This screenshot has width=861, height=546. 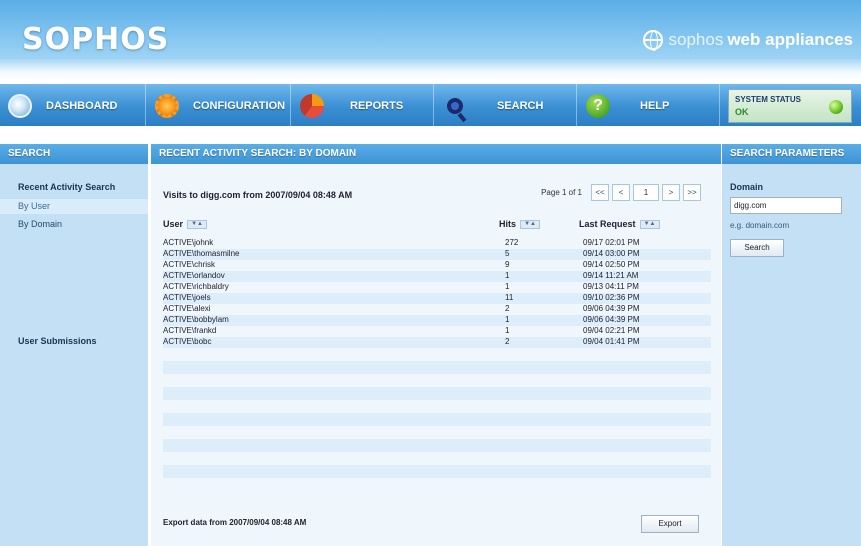 What do you see at coordinates (239, 106) in the screenshot?
I see `nav-configuration-label: CONFIGURATION` at bounding box center [239, 106].